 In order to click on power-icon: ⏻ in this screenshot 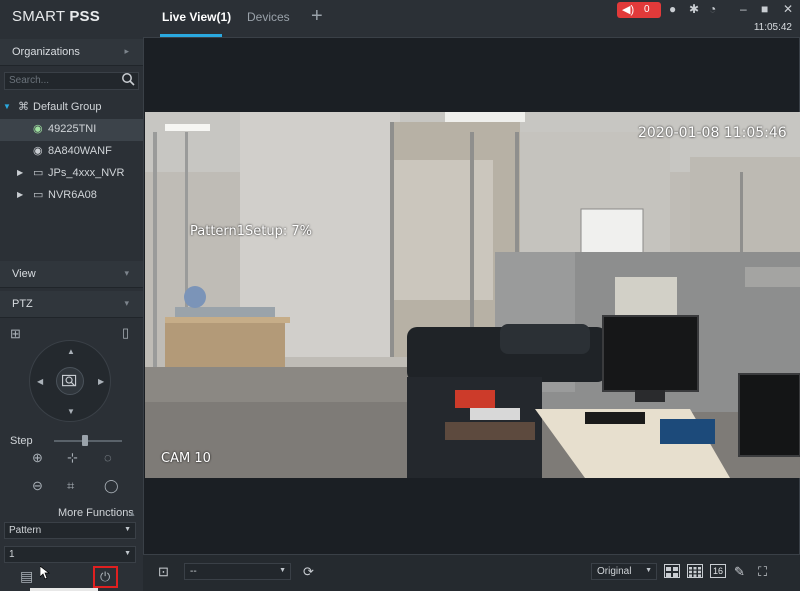, I will do `click(105, 576)`.